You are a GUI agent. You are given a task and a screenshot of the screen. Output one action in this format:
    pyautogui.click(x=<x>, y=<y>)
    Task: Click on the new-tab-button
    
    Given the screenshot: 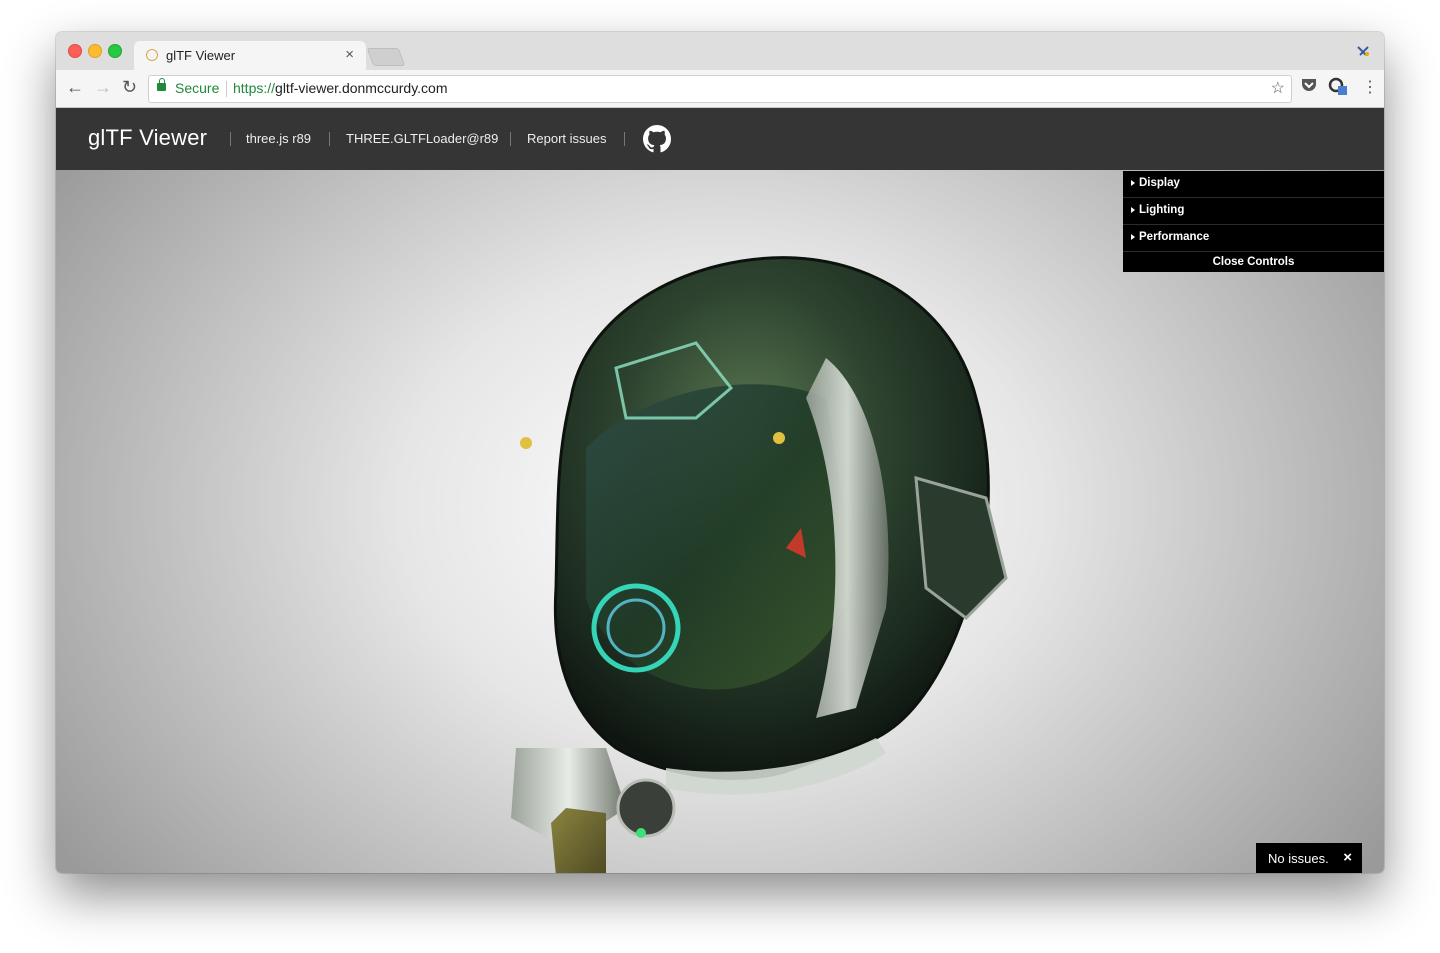 What is the action you would take?
    pyautogui.click(x=386, y=57)
    